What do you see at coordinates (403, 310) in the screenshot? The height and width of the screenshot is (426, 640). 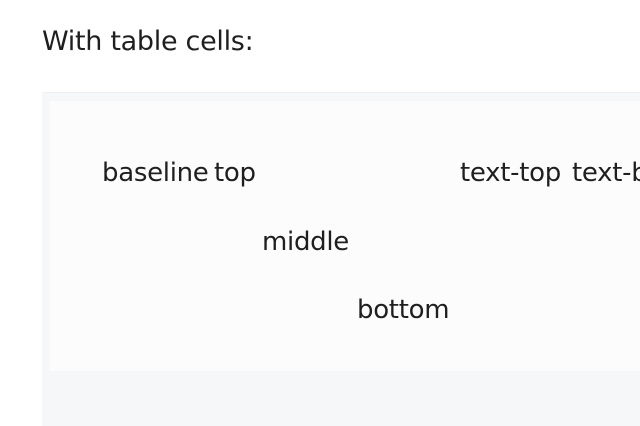 I see `bottom-cell-text: bottom` at bounding box center [403, 310].